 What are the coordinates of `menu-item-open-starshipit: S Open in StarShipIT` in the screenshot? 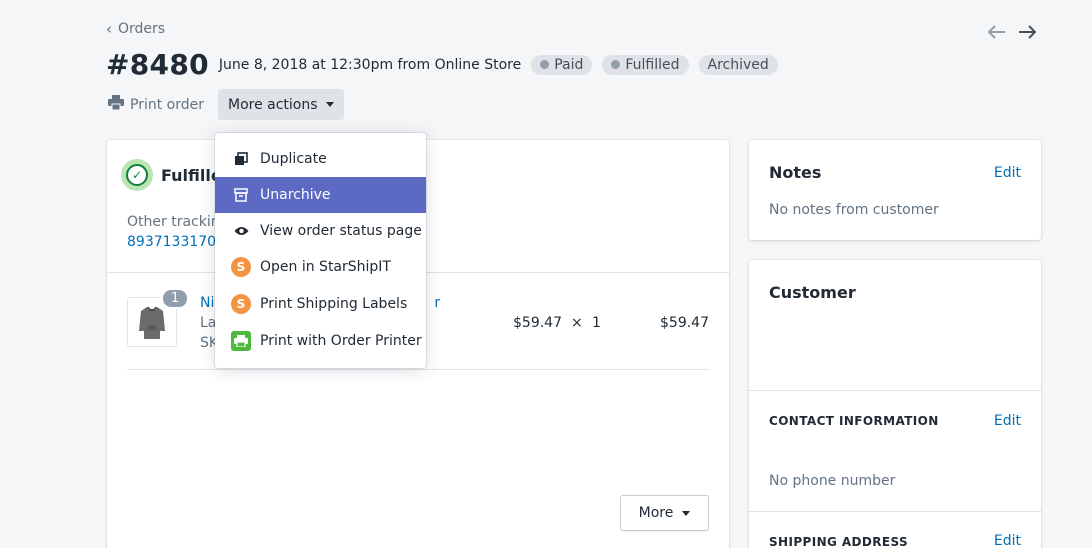 It's located at (320, 267).